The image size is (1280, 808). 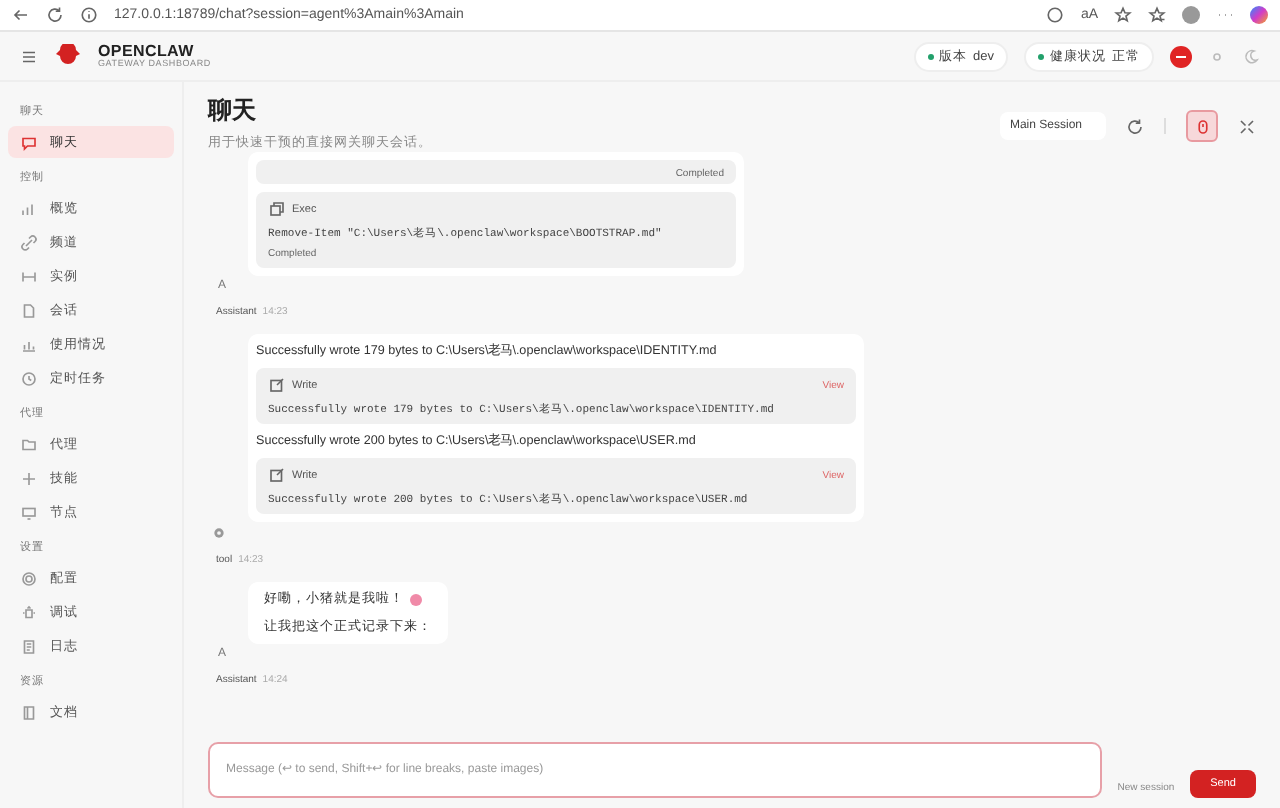 What do you see at coordinates (233, 111) in the screenshot?
I see `page-title: 聊天` at bounding box center [233, 111].